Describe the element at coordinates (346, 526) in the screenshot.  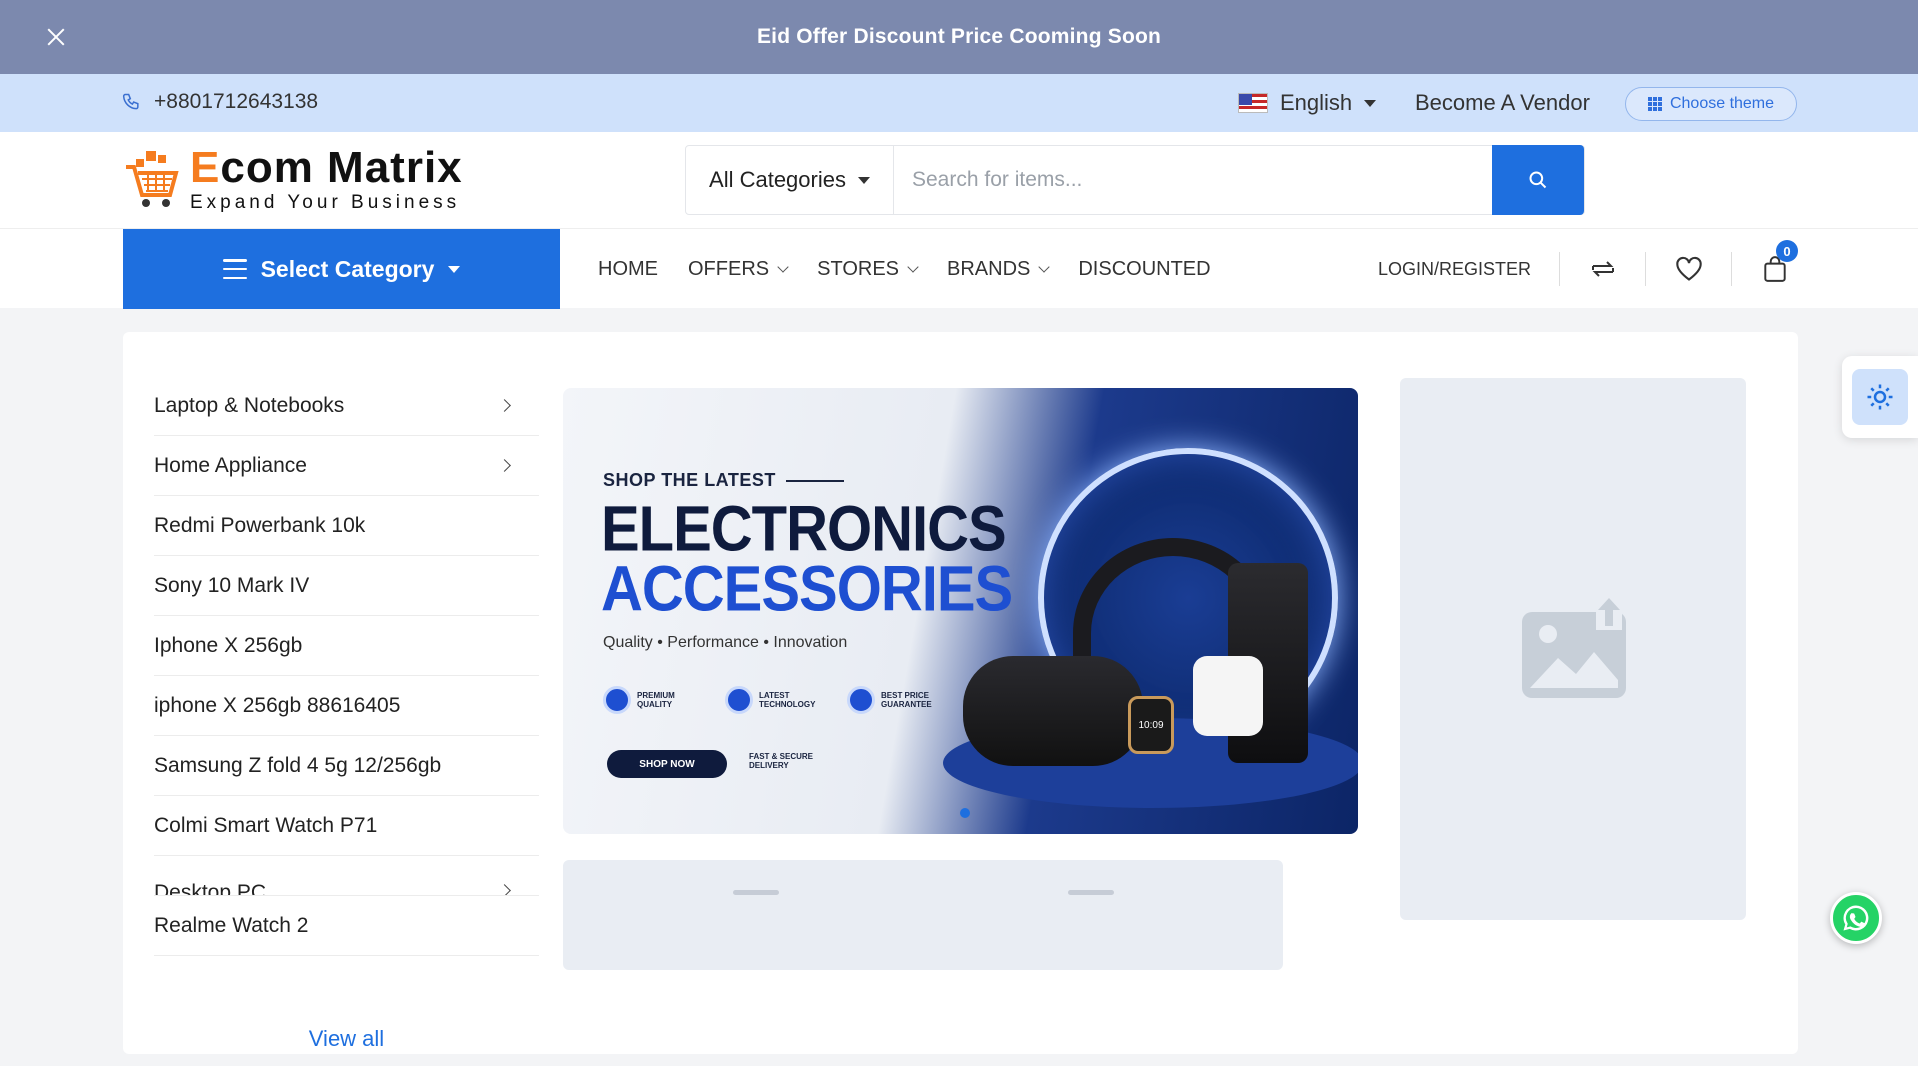
I see `category-item: Redmi Powerbank 10k` at that location.